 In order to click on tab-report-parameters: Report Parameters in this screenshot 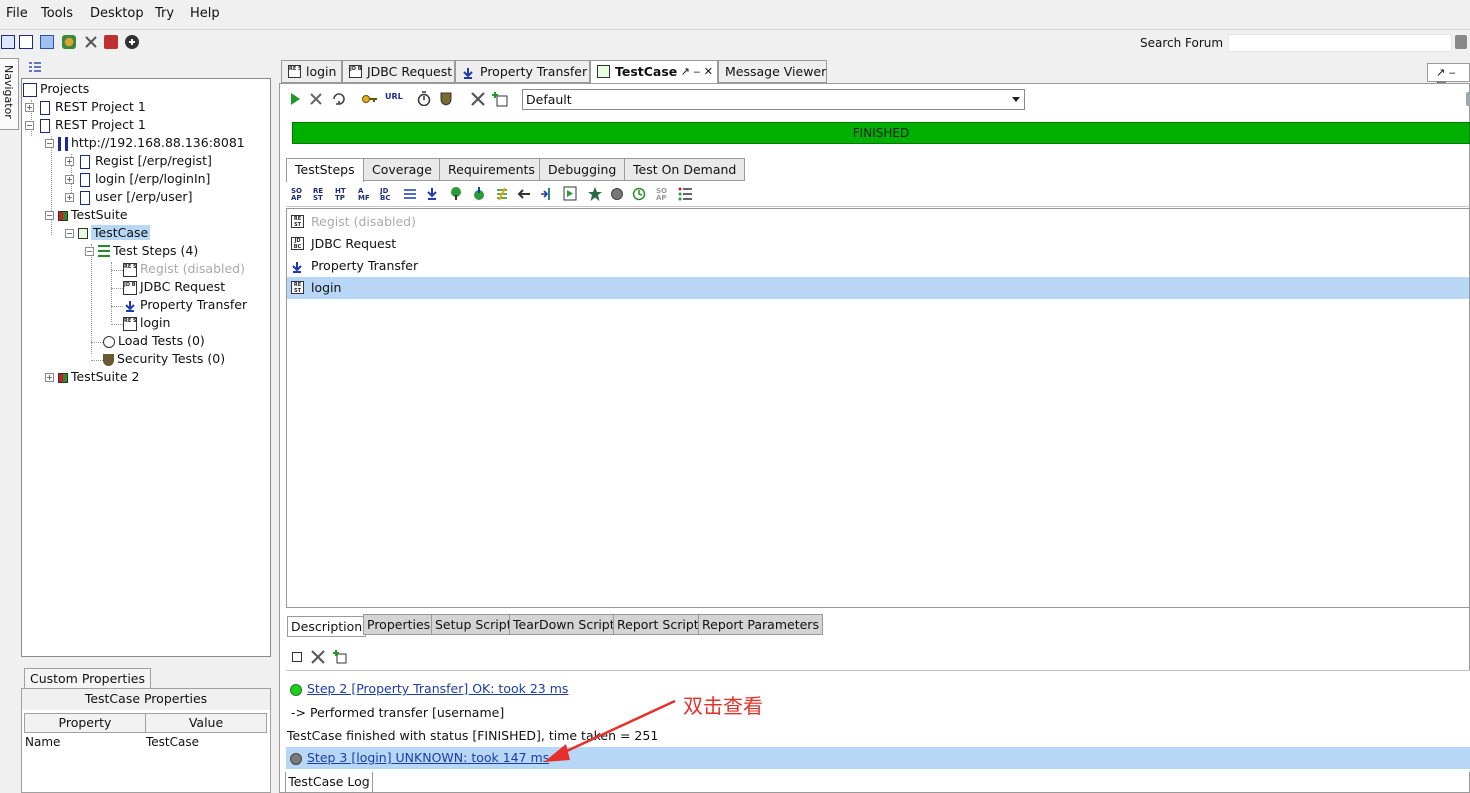, I will do `click(760, 624)`.